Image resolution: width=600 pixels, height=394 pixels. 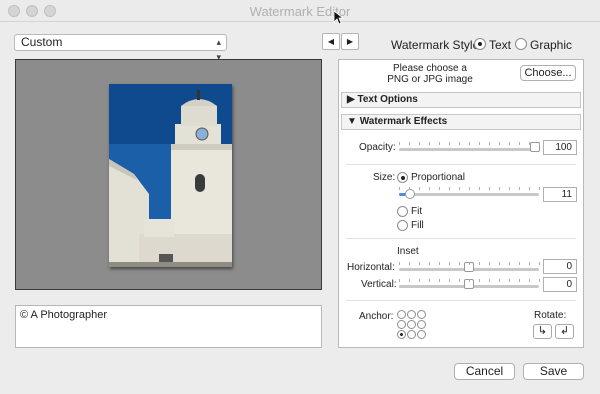 I want to click on opacity-field: 100, so click(x=560, y=147).